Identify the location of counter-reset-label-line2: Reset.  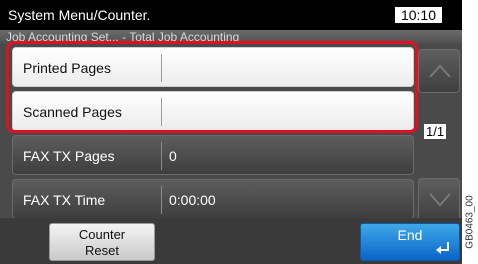
(102, 250).